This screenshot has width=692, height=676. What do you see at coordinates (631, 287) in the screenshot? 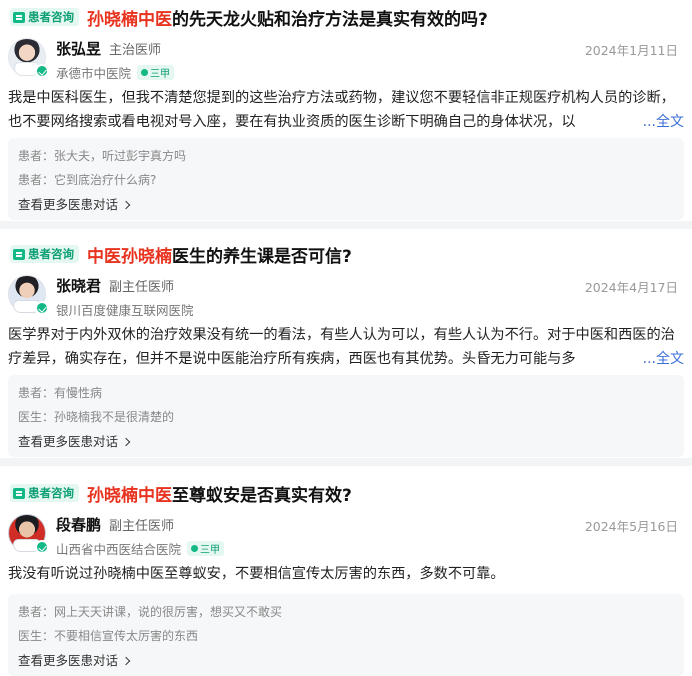
I see `answer-date: 2024年4月17日` at bounding box center [631, 287].